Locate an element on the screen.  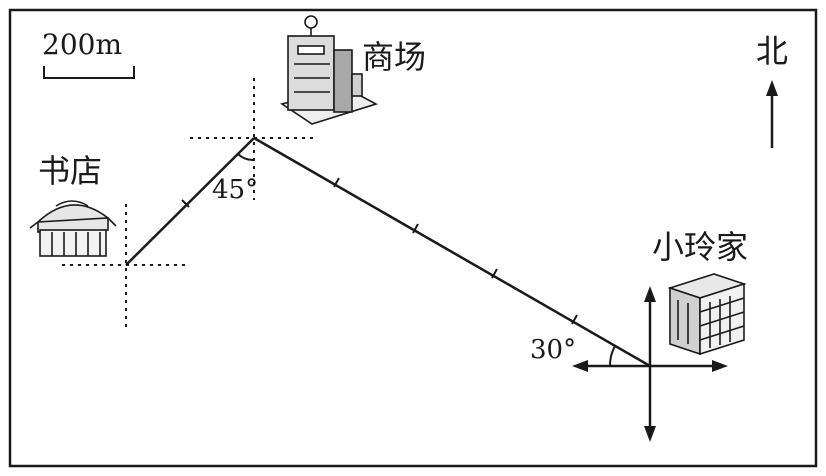
angle-label-home: 30° is located at coordinates (553, 350).